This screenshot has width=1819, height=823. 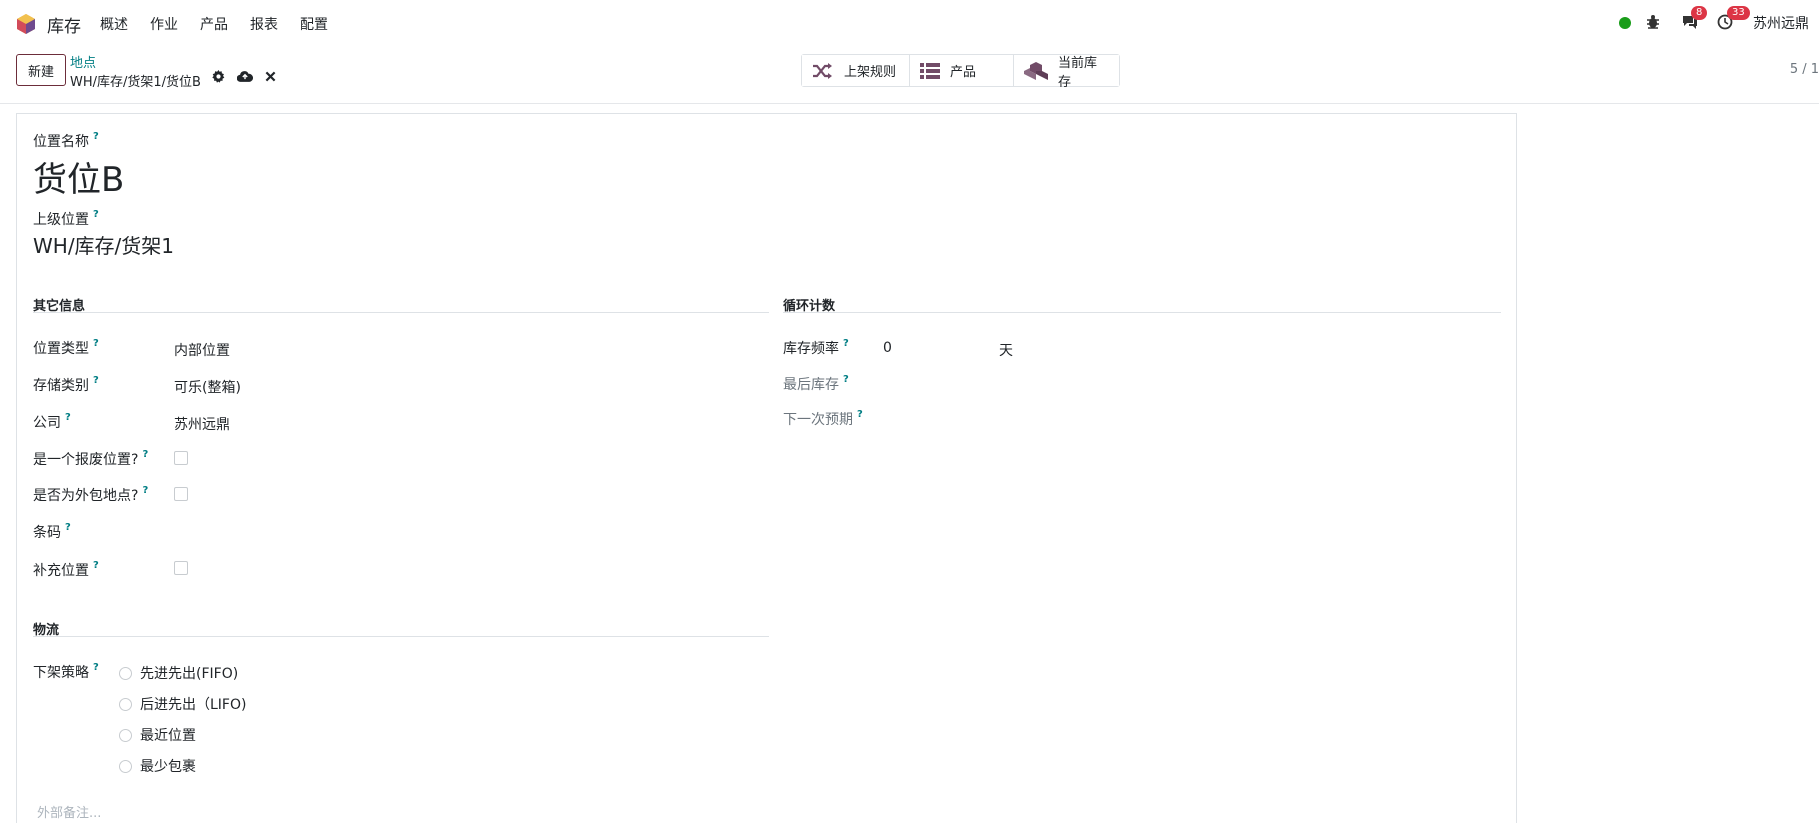 I want to click on menu-configuration: 配置, so click(x=314, y=24).